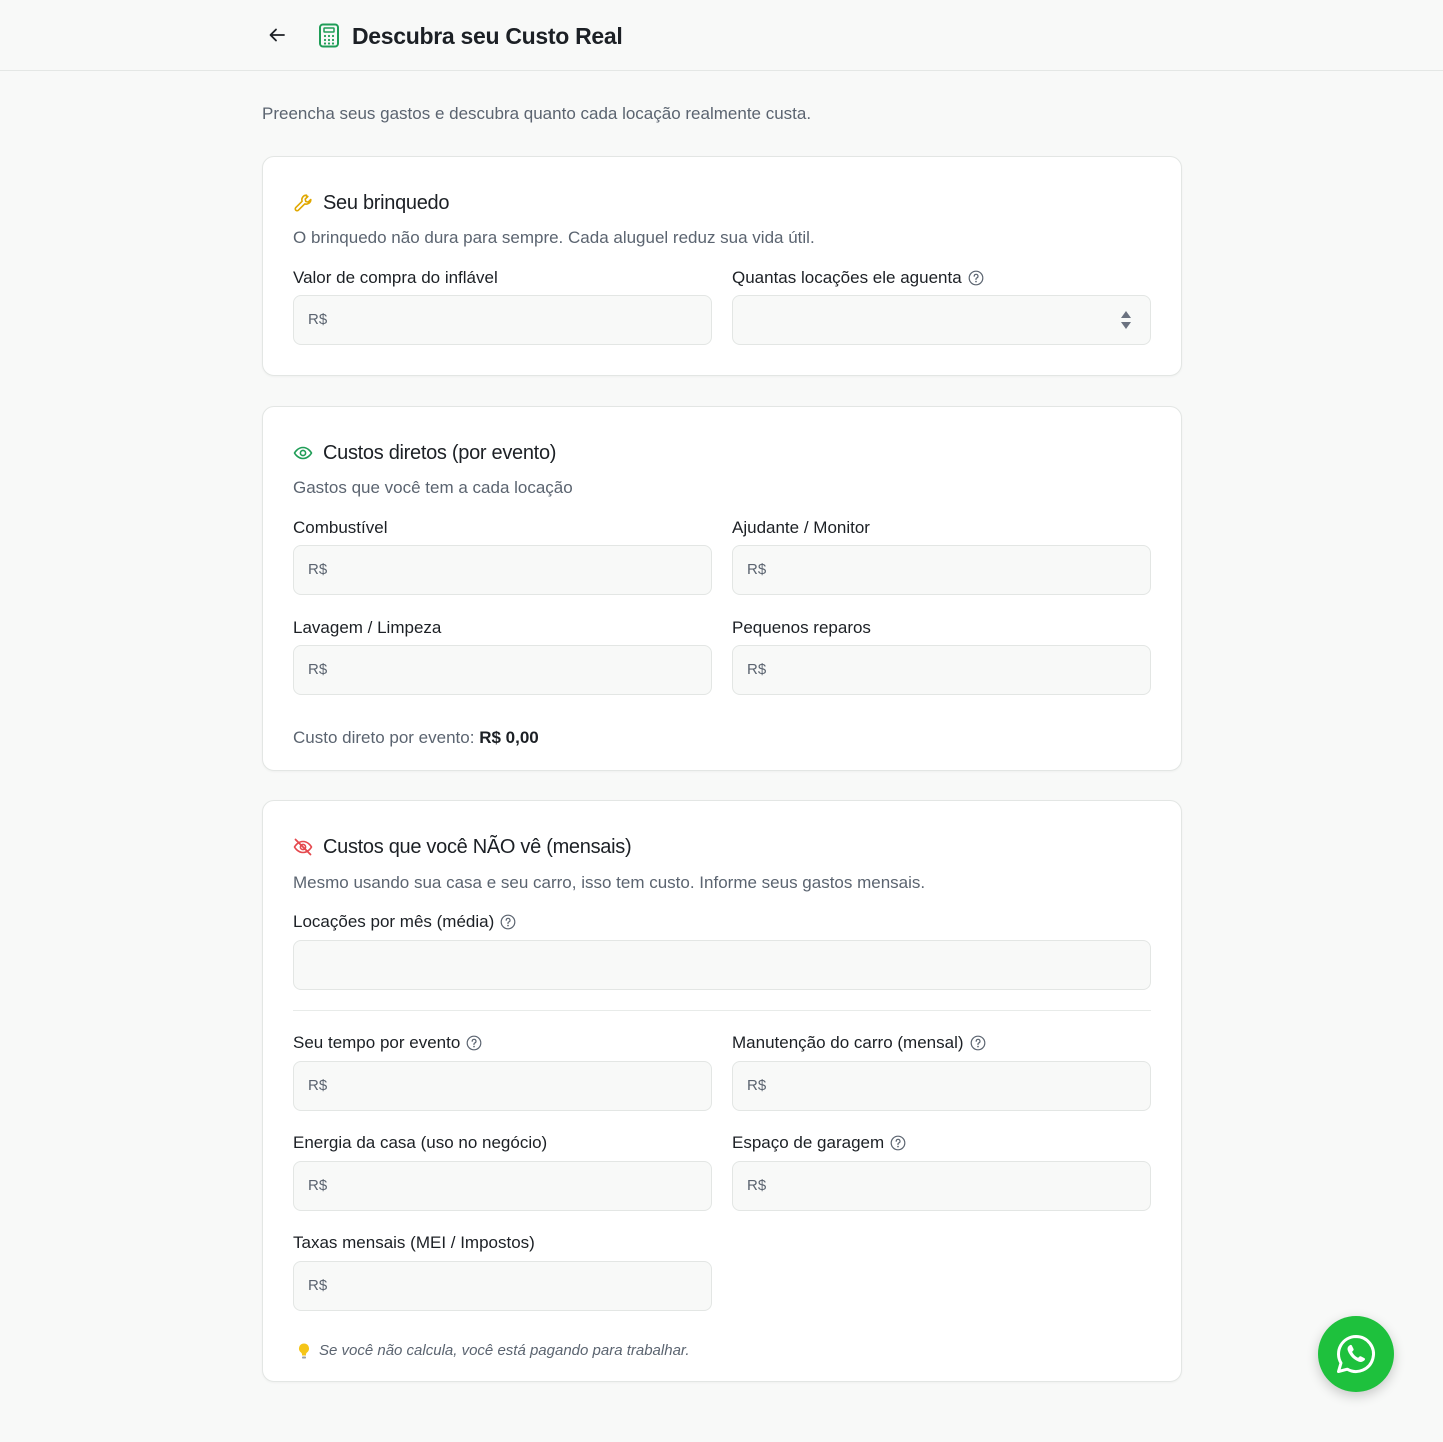  I want to click on monthly-taxes-field: R$, so click(502, 1286).